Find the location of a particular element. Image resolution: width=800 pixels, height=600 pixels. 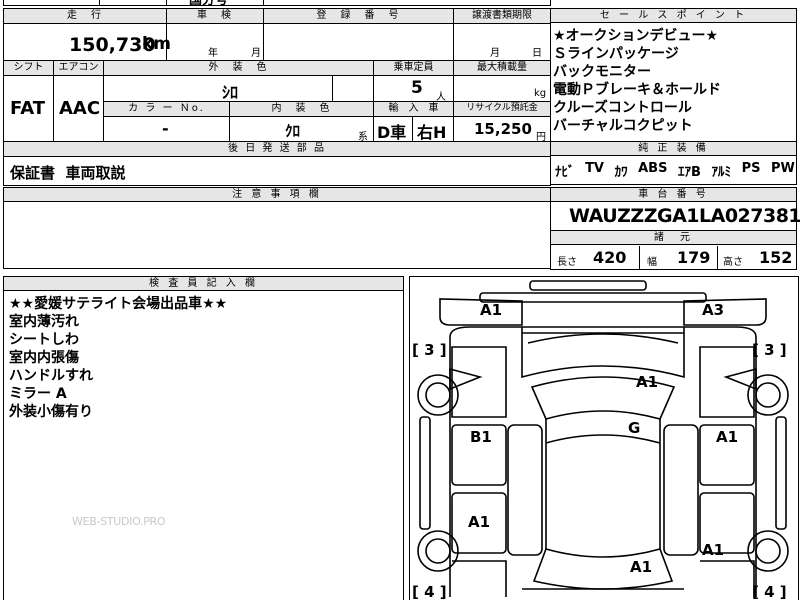

equipment-item: ｶﾜ is located at coordinates (621, 172).